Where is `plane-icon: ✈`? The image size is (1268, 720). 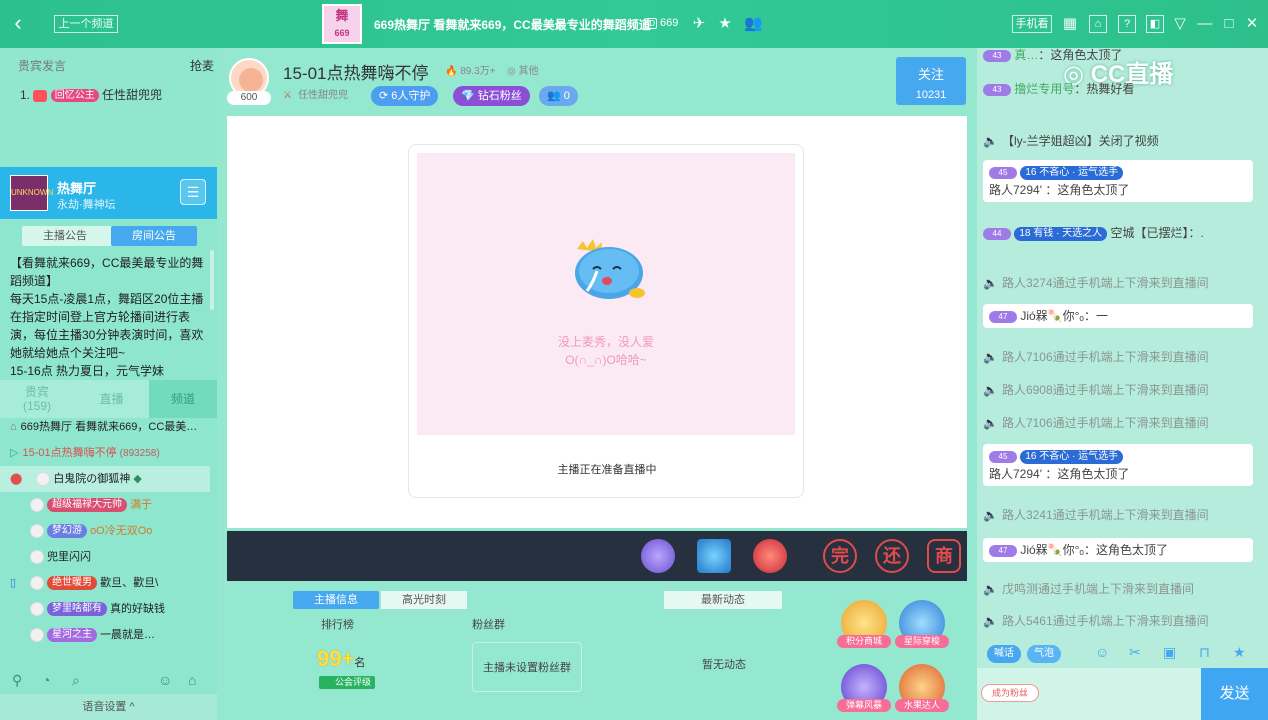 plane-icon: ✈ is located at coordinates (699, 24).